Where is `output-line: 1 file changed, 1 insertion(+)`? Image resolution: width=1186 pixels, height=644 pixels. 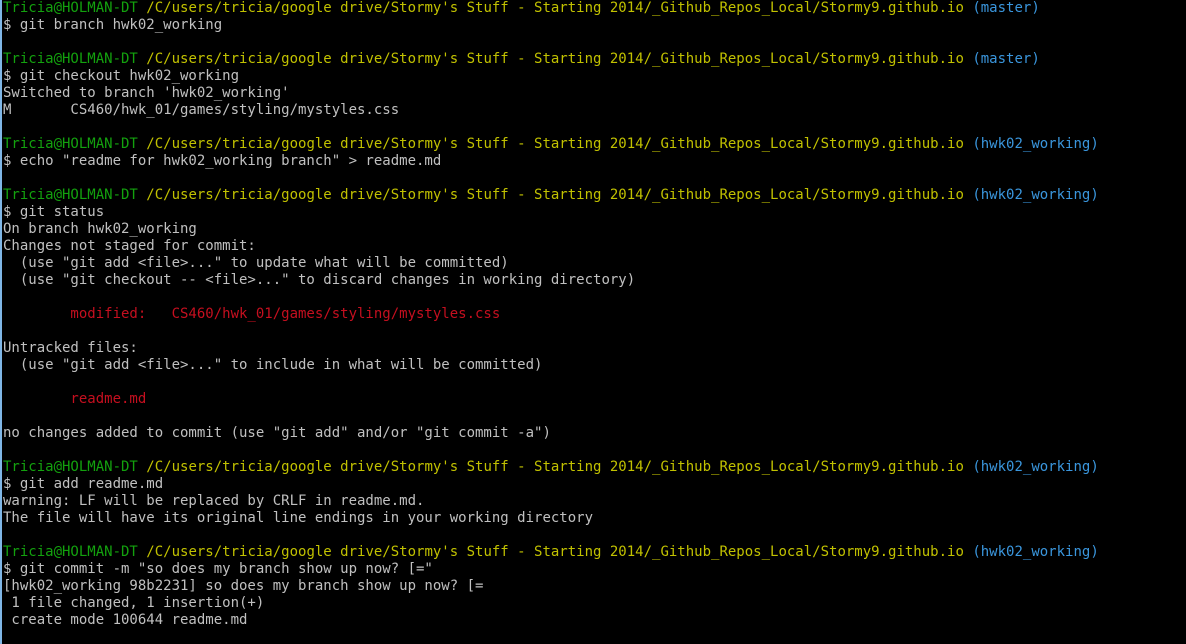 output-line: 1 file changed, 1 insertion(+) is located at coordinates (134, 603).